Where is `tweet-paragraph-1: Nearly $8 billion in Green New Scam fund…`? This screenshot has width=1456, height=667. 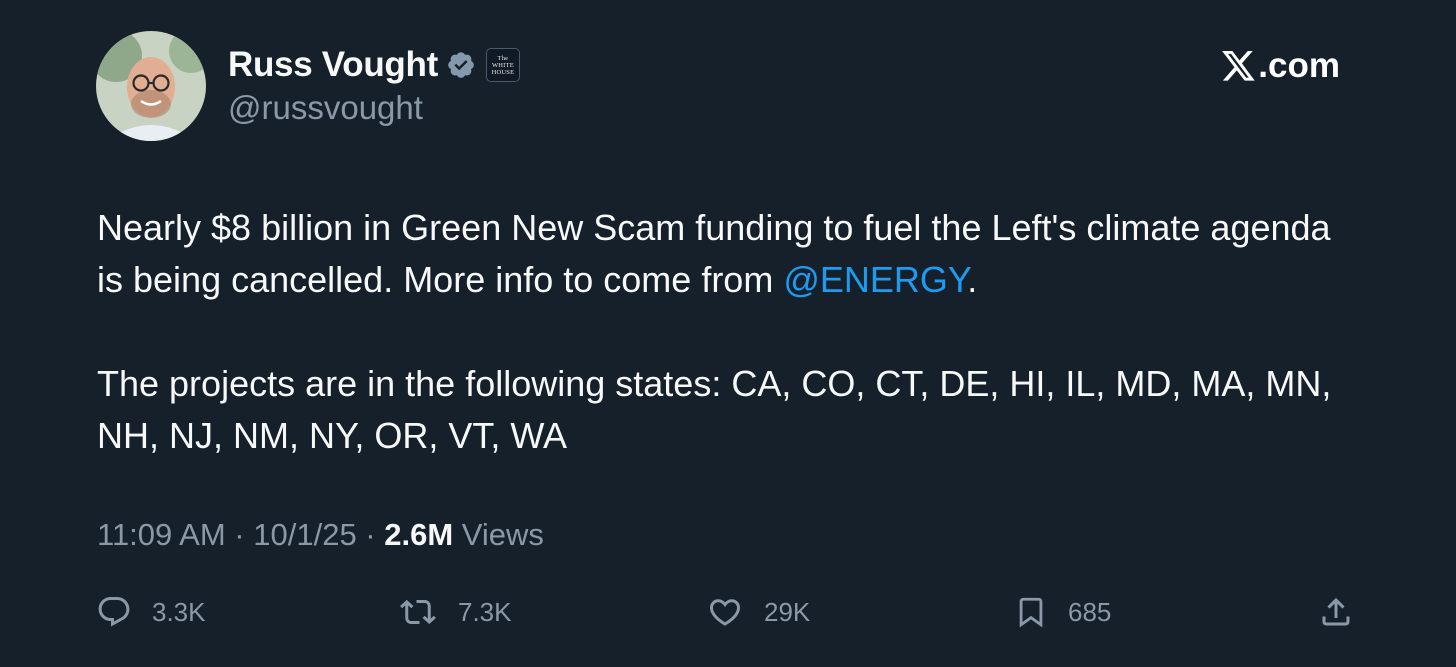 tweet-paragraph-1: Nearly $8 billion in Green New Scam fund… is located at coordinates (727, 254).